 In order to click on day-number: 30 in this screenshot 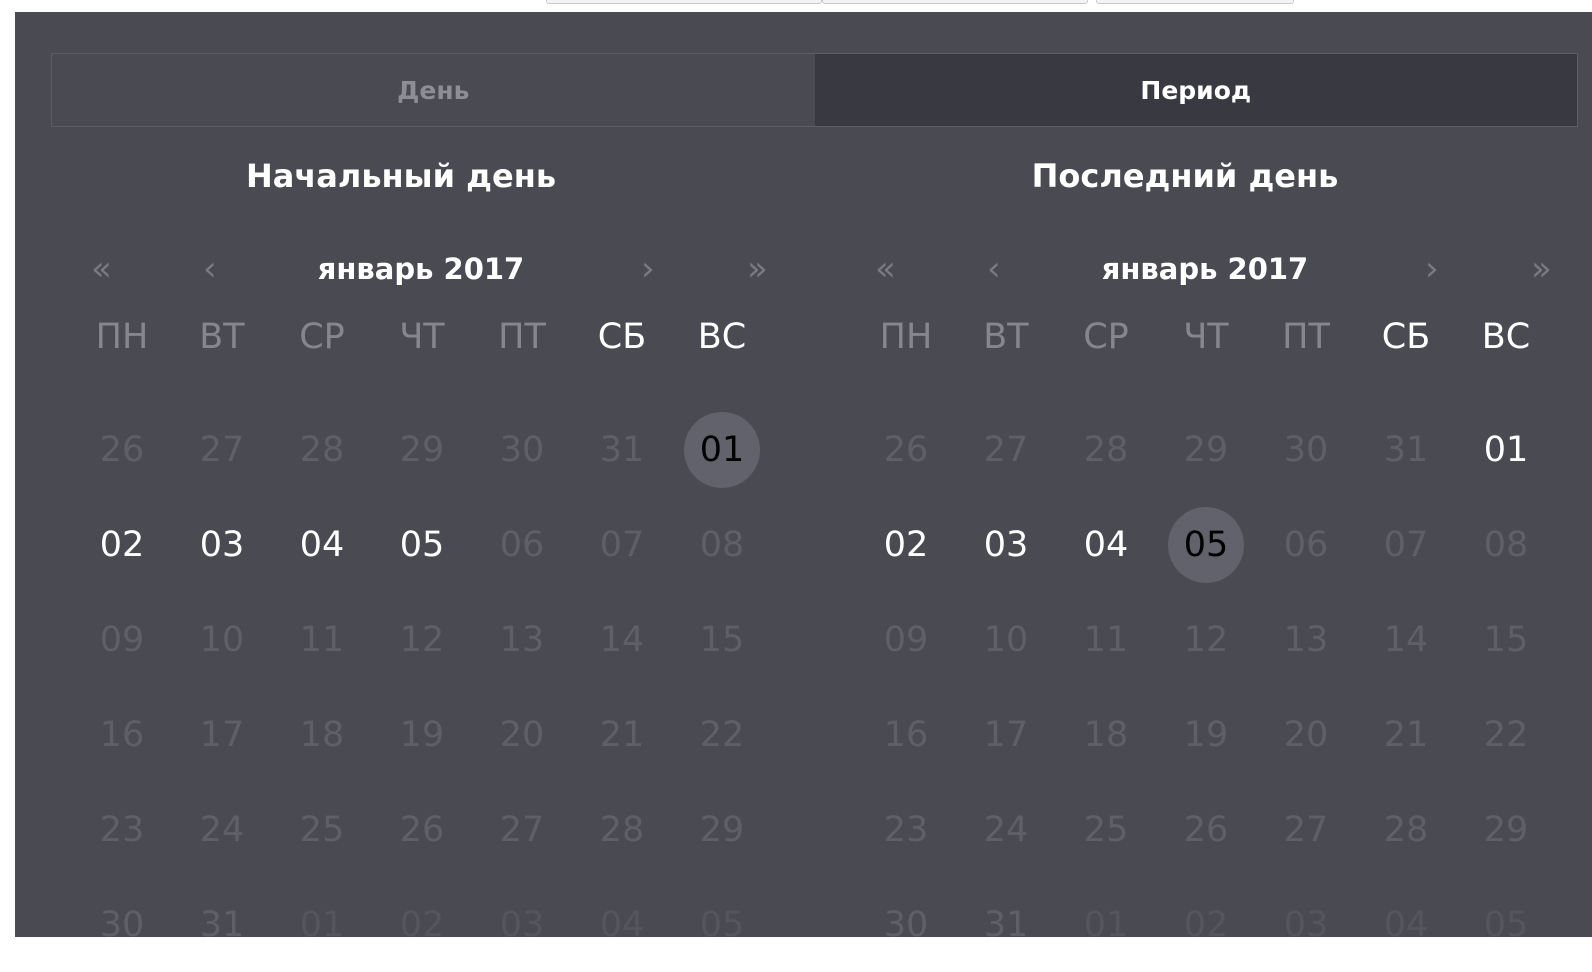, I will do `click(122, 924)`.